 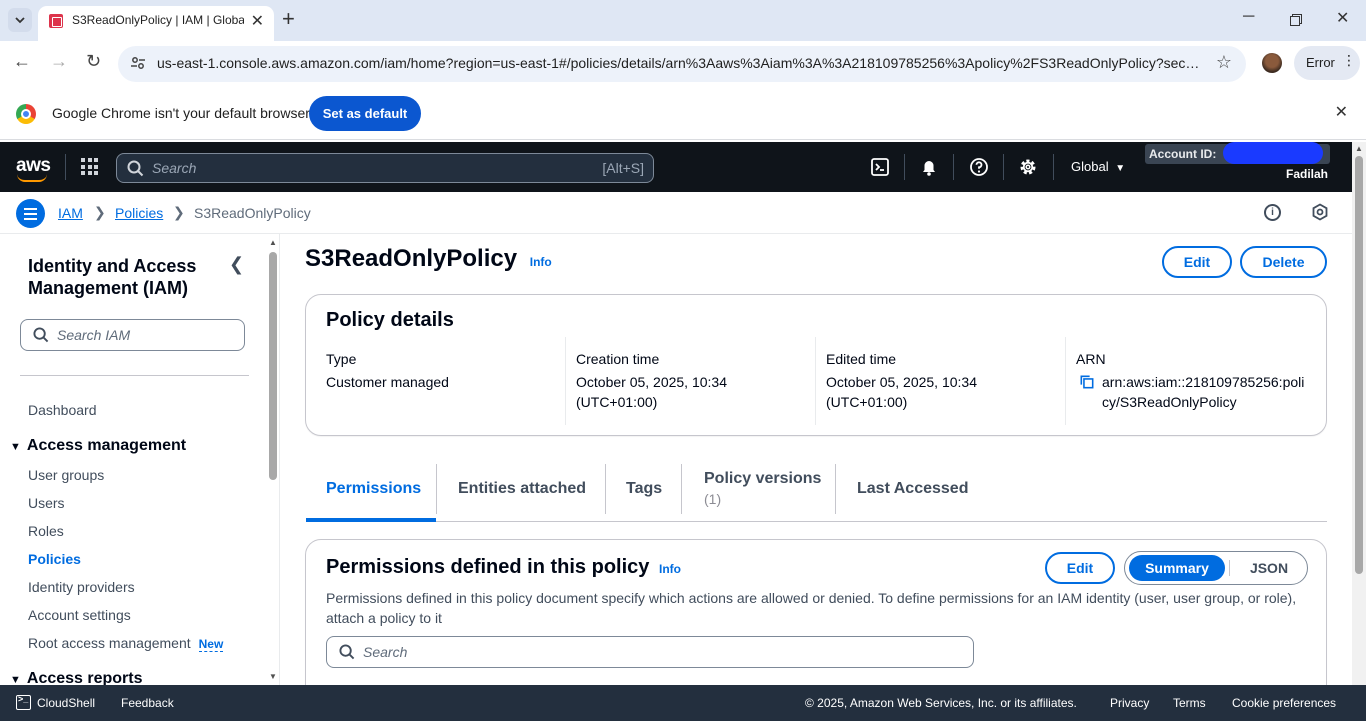 What do you see at coordinates (1269, 568) in the screenshot?
I see `json-view-button: JSON` at bounding box center [1269, 568].